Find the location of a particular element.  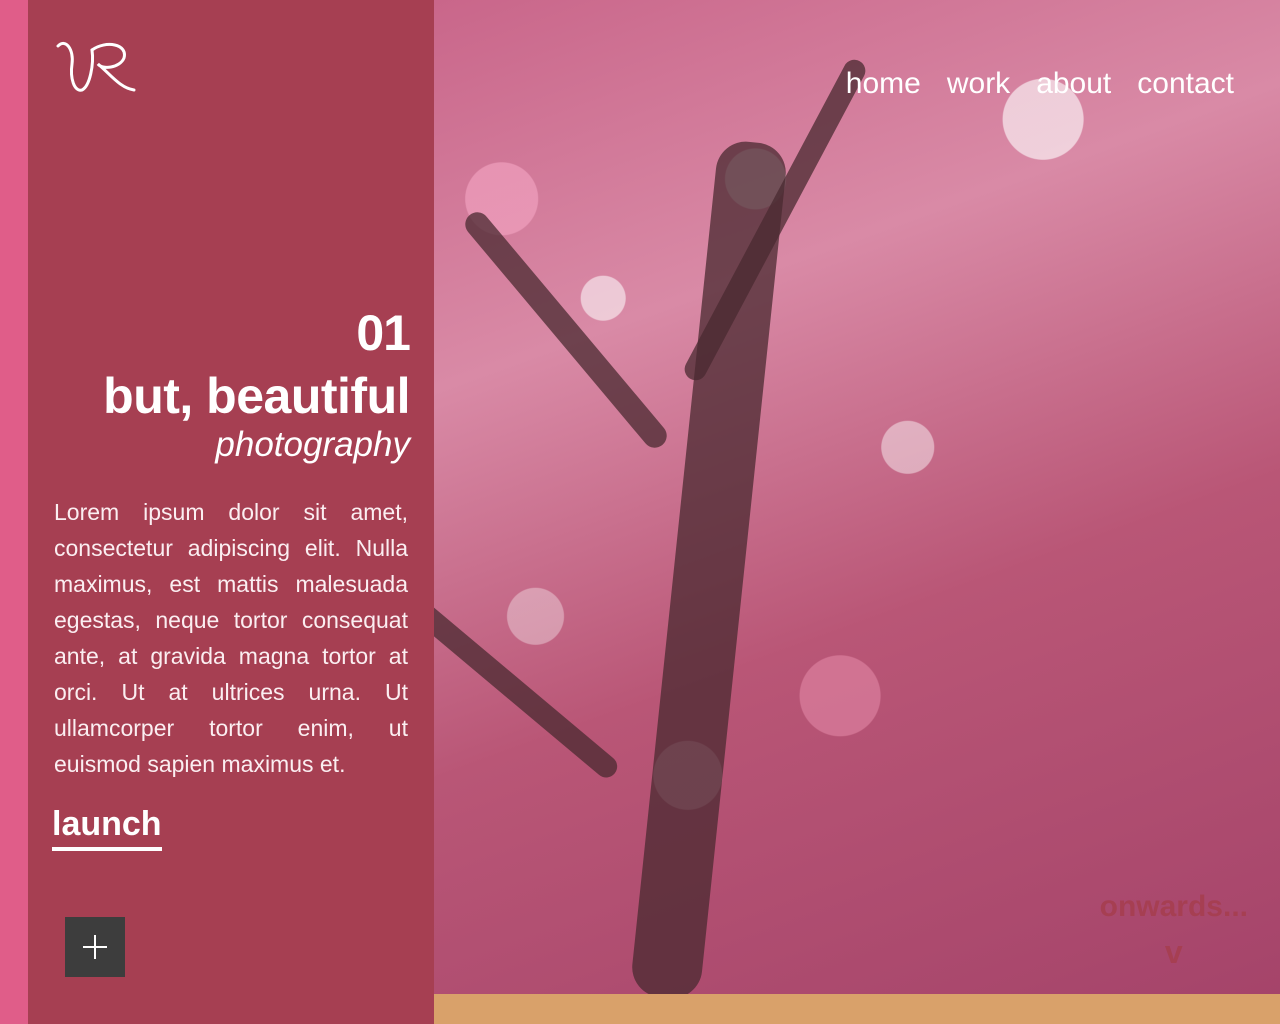

nav-home: home is located at coordinates (883, 84).